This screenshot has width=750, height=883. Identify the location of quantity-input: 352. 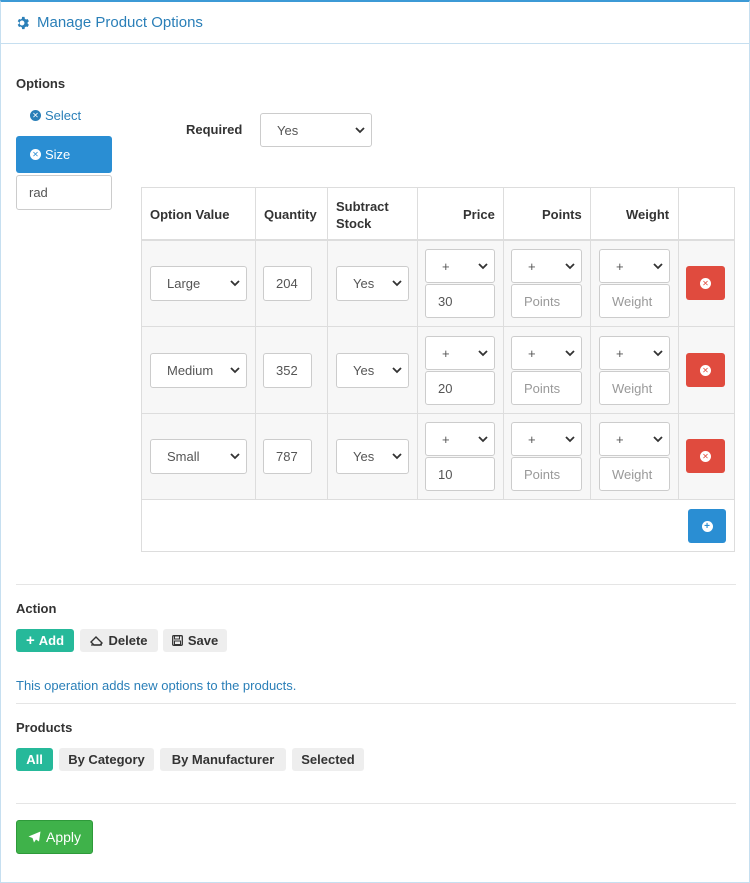
(287, 370).